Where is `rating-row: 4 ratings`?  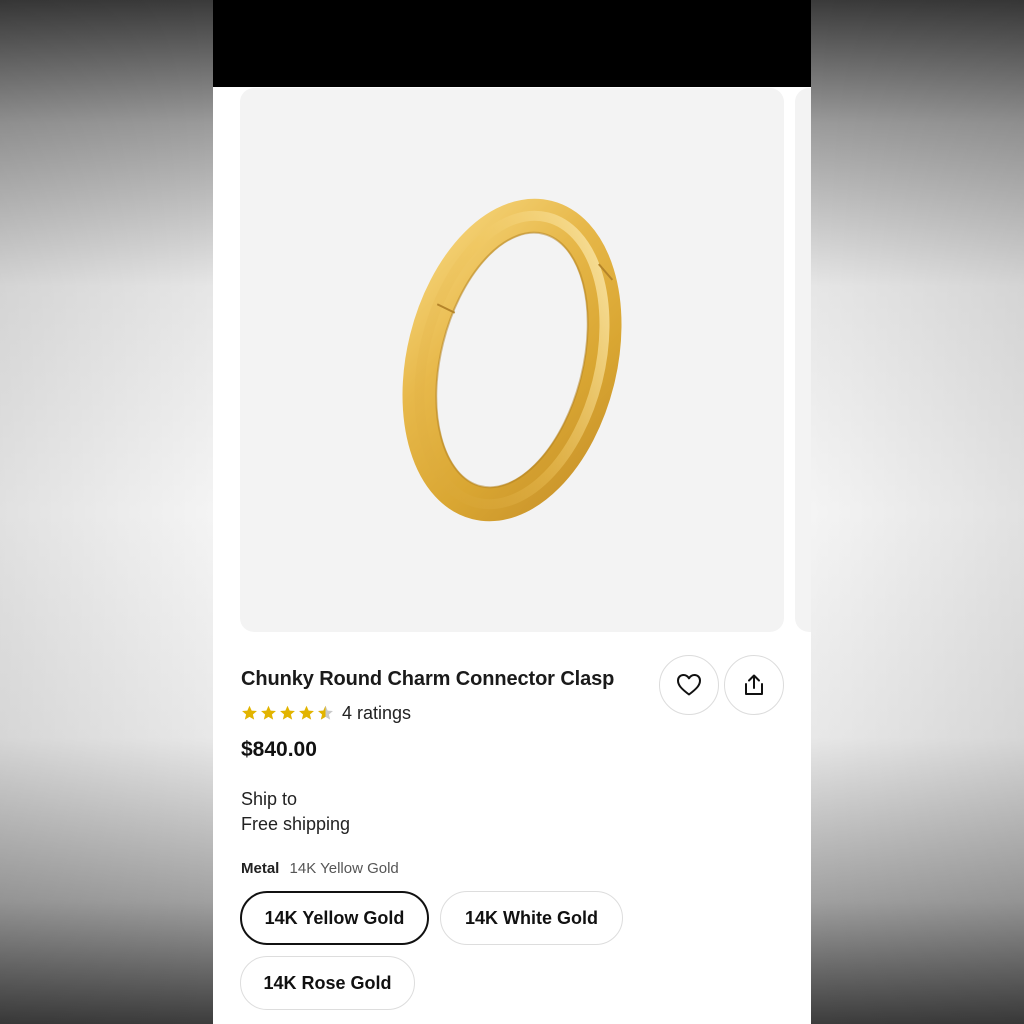 rating-row: 4 ratings is located at coordinates (326, 713).